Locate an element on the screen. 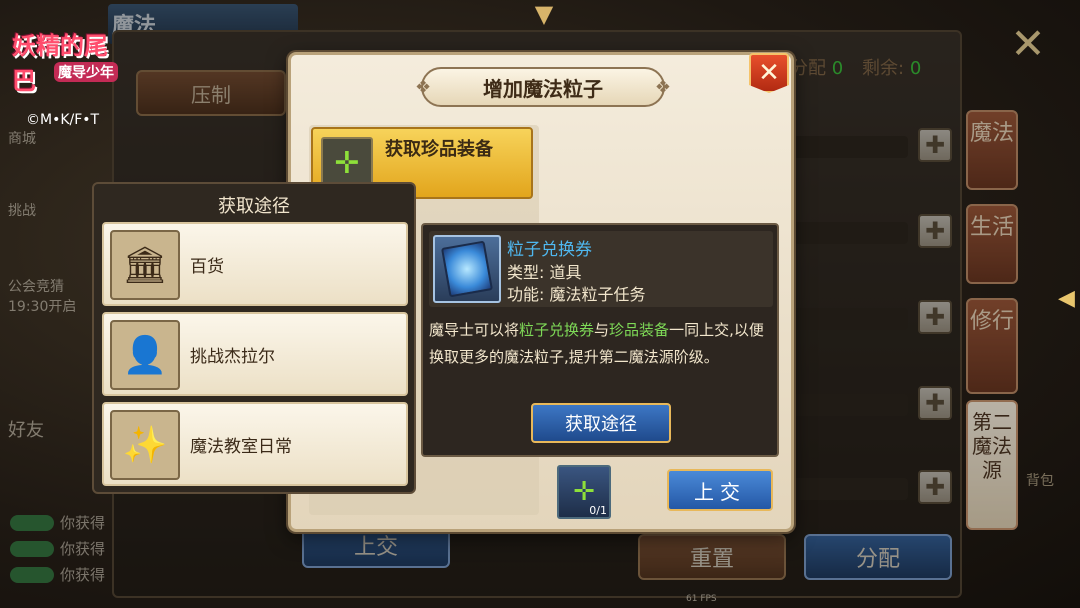  remaining-label: 剩余: 0 is located at coordinates (892, 68).